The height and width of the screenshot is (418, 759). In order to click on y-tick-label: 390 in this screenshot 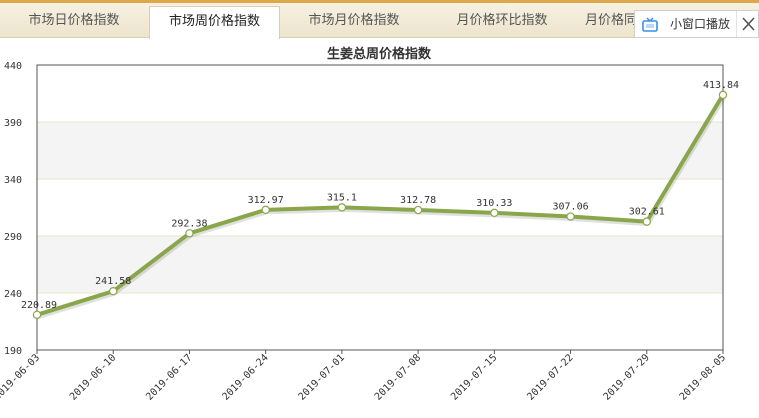, I will do `click(13, 123)`.